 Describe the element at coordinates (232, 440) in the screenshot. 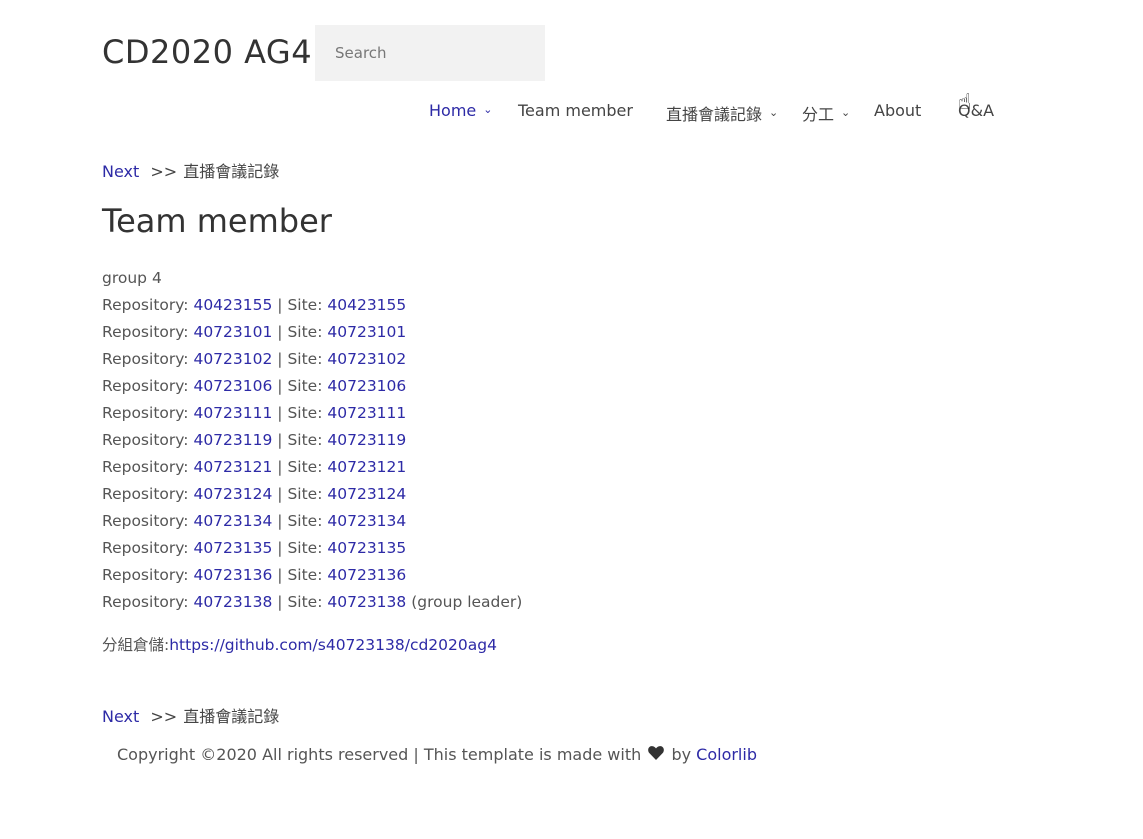

I see `repository-link: 40723119` at that location.